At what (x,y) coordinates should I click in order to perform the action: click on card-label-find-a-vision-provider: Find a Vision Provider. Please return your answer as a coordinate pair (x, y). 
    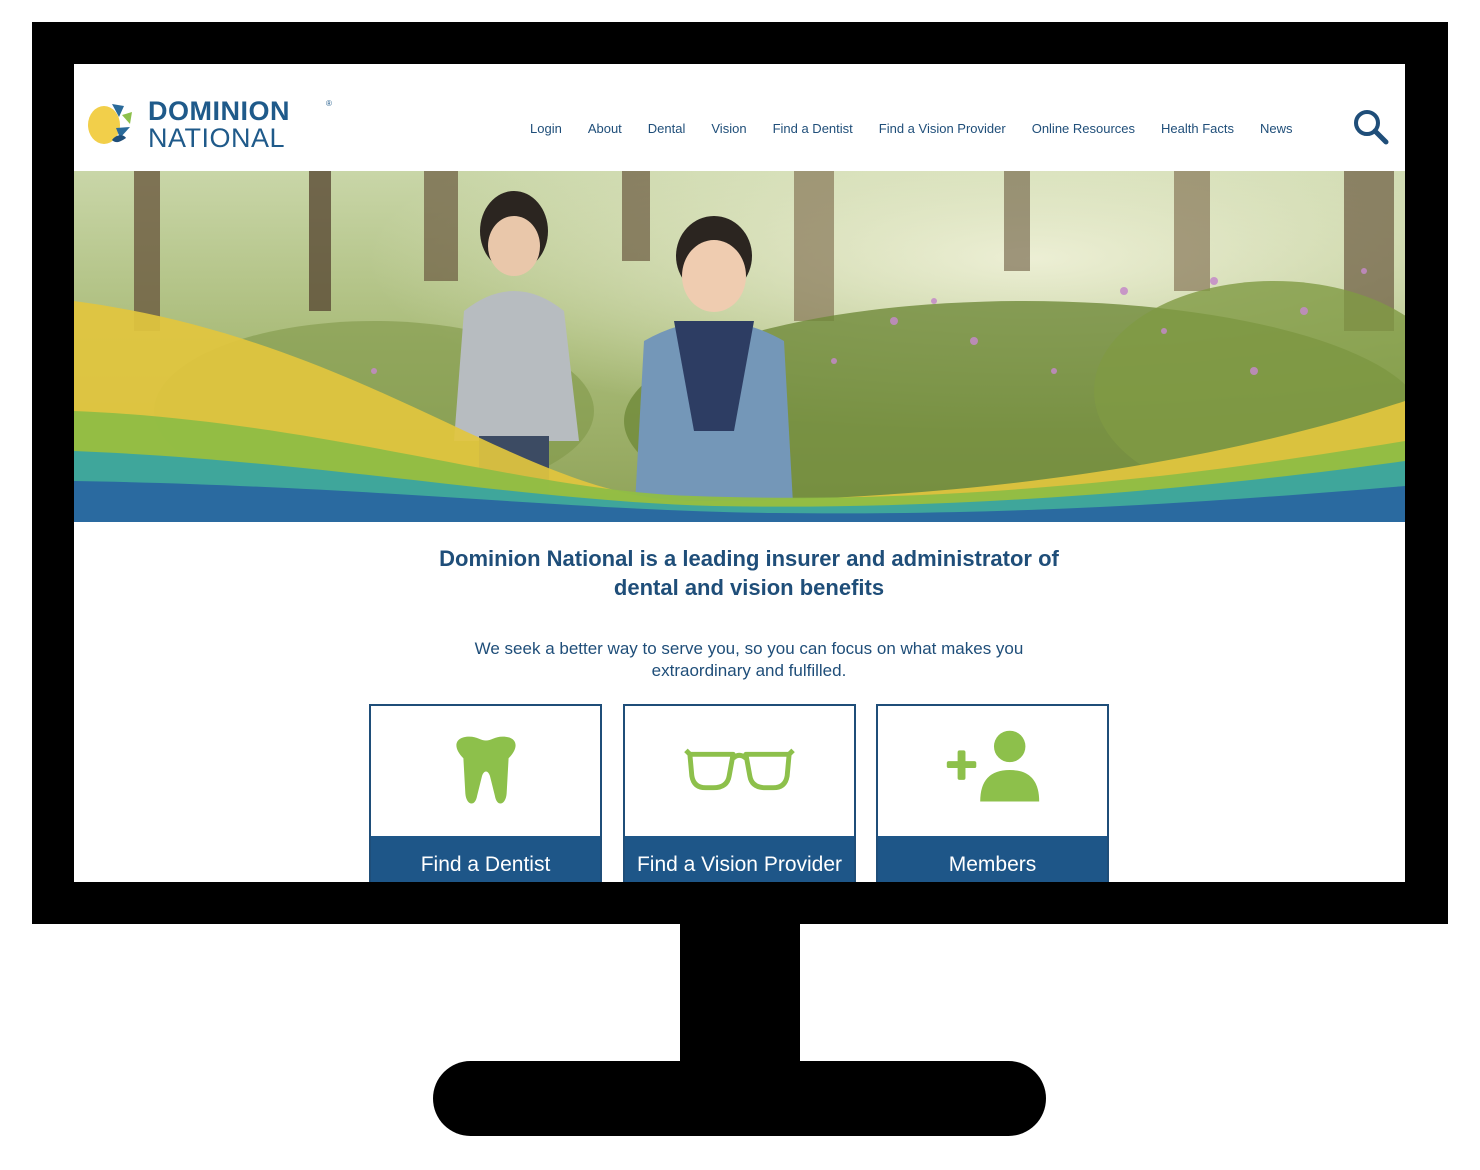
    Looking at the image, I should click on (739, 859).